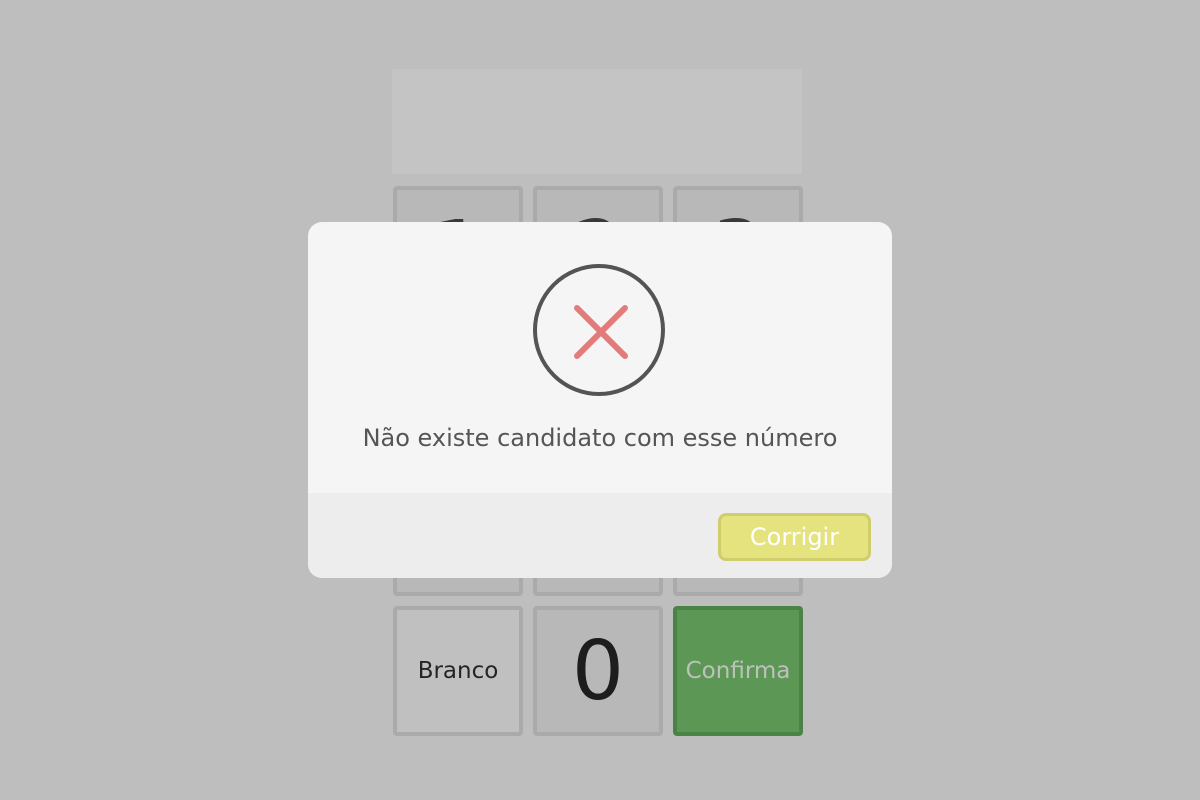  Describe the element at coordinates (600, 535) in the screenshot. I see `dialog-footer: Corrigir` at that location.